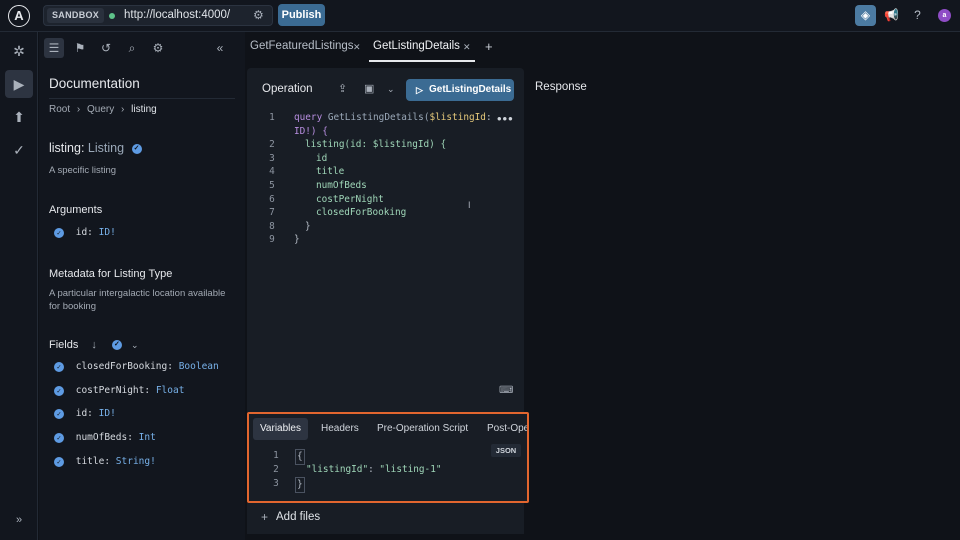 This screenshot has height=540, width=960. I want to click on breadcrumb-chevron-icon: ›, so click(78, 109).